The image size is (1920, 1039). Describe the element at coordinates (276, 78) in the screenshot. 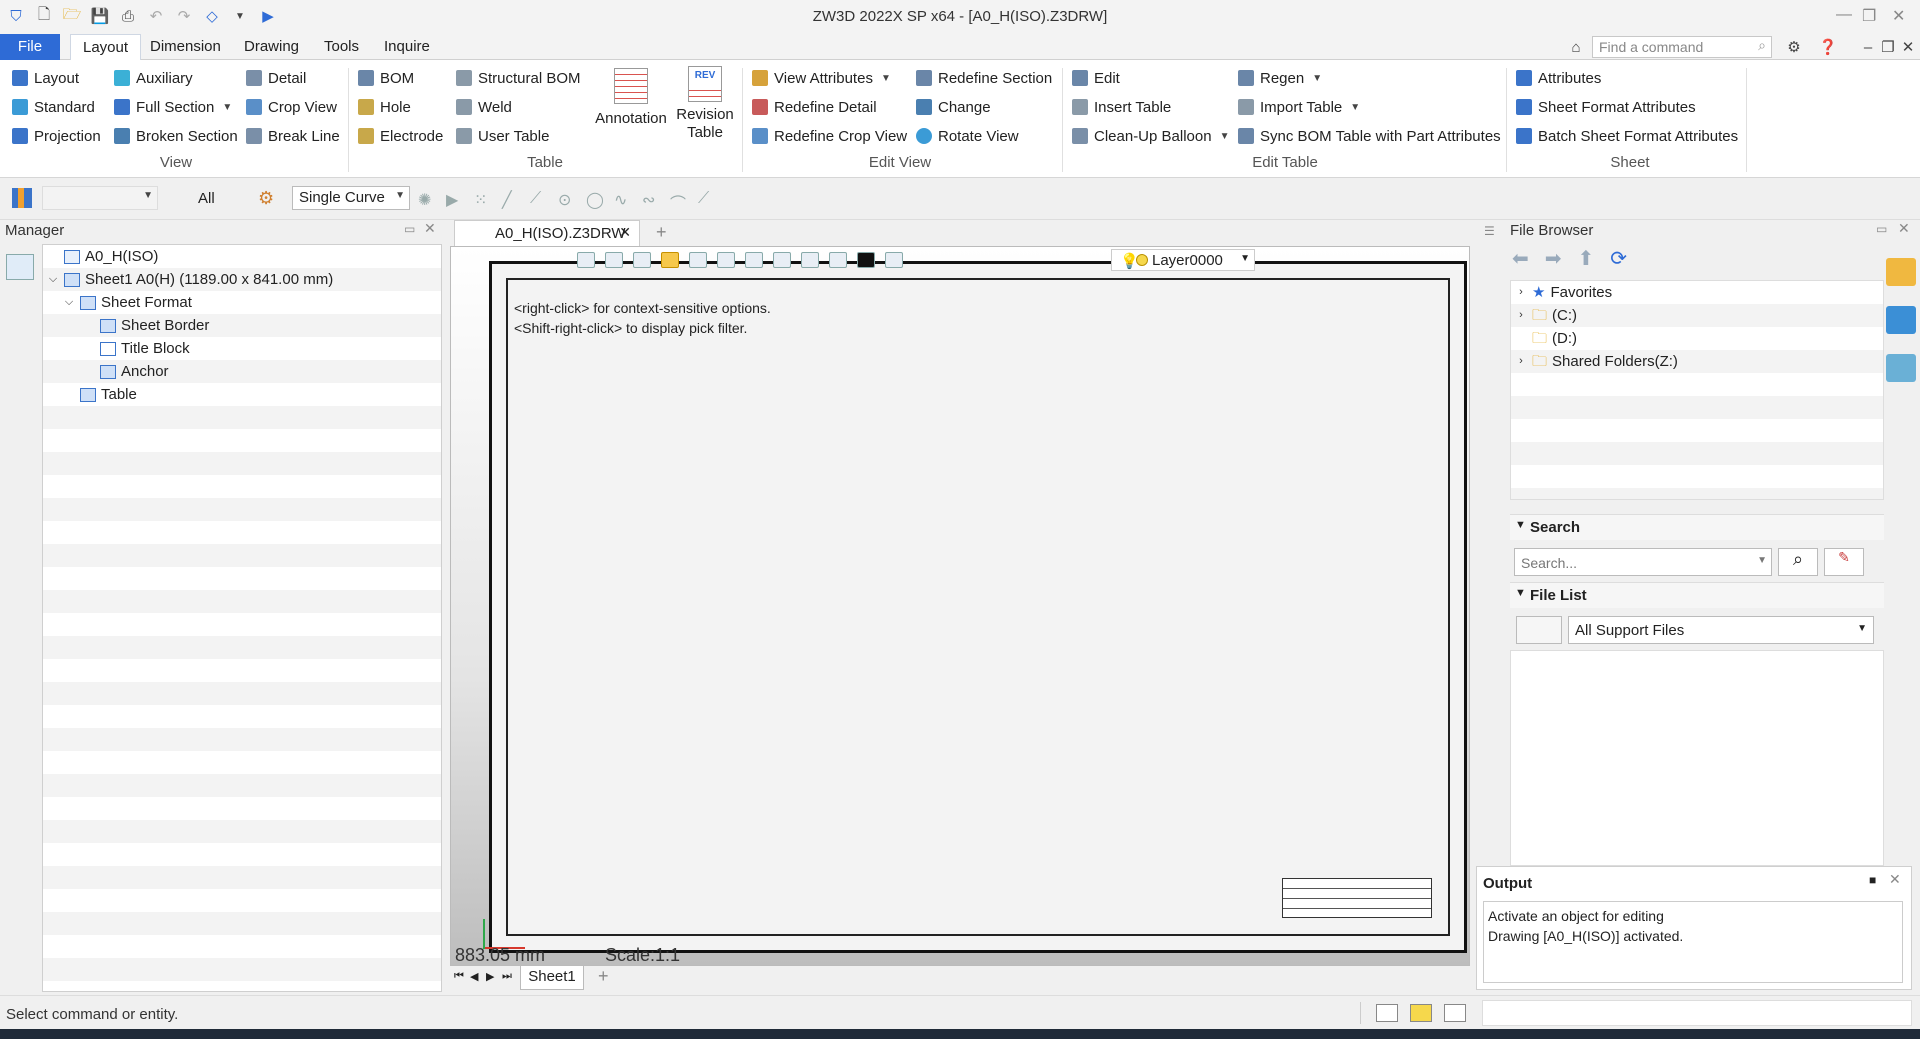

I see `detail-button: Detail` at that location.